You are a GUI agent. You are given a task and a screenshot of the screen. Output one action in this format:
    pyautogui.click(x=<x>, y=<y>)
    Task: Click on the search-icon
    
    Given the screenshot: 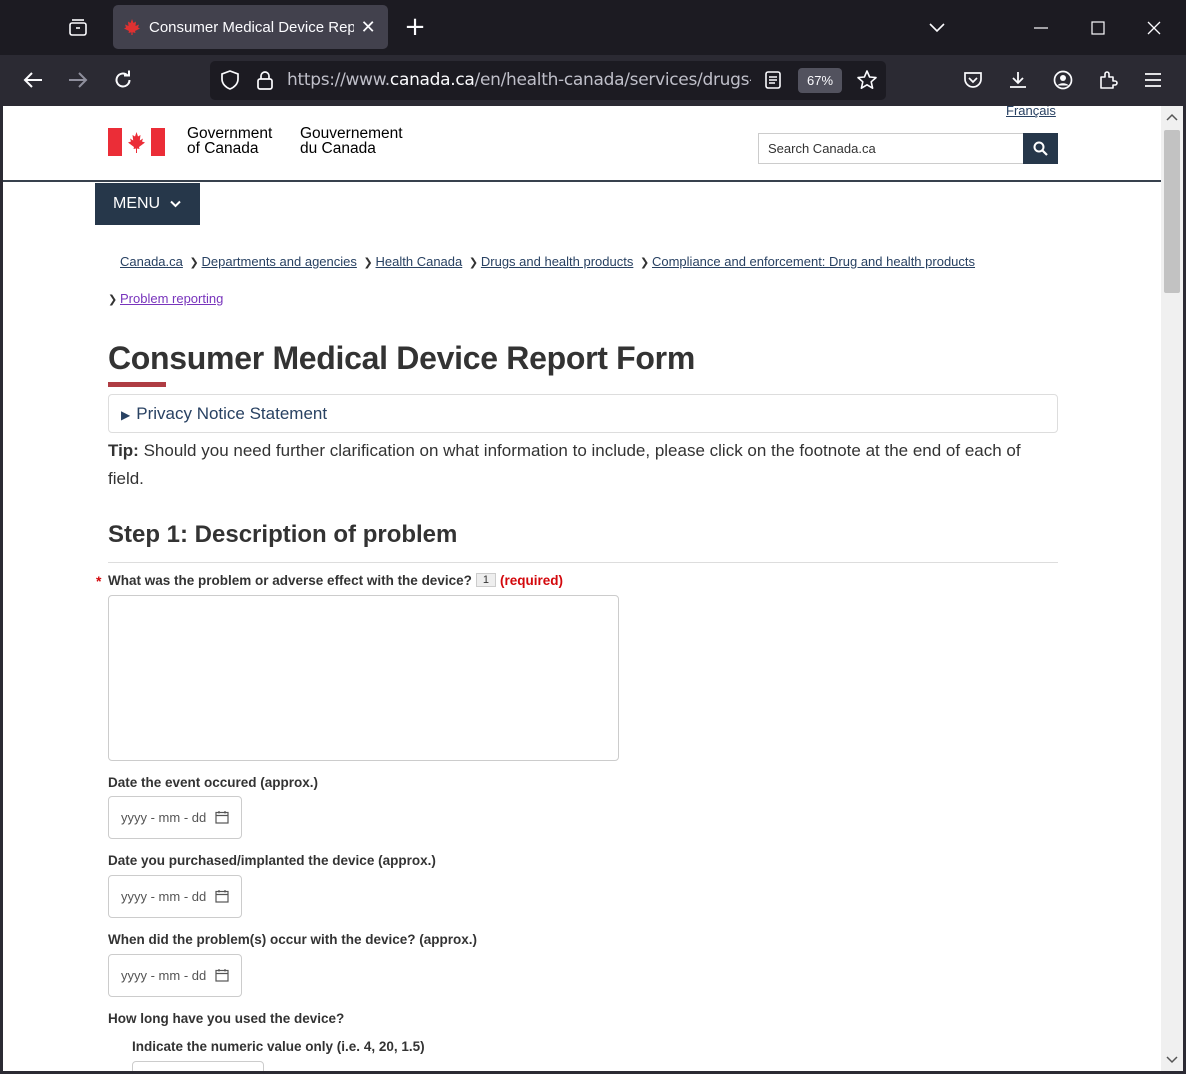 What is the action you would take?
    pyautogui.click(x=1040, y=148)
    